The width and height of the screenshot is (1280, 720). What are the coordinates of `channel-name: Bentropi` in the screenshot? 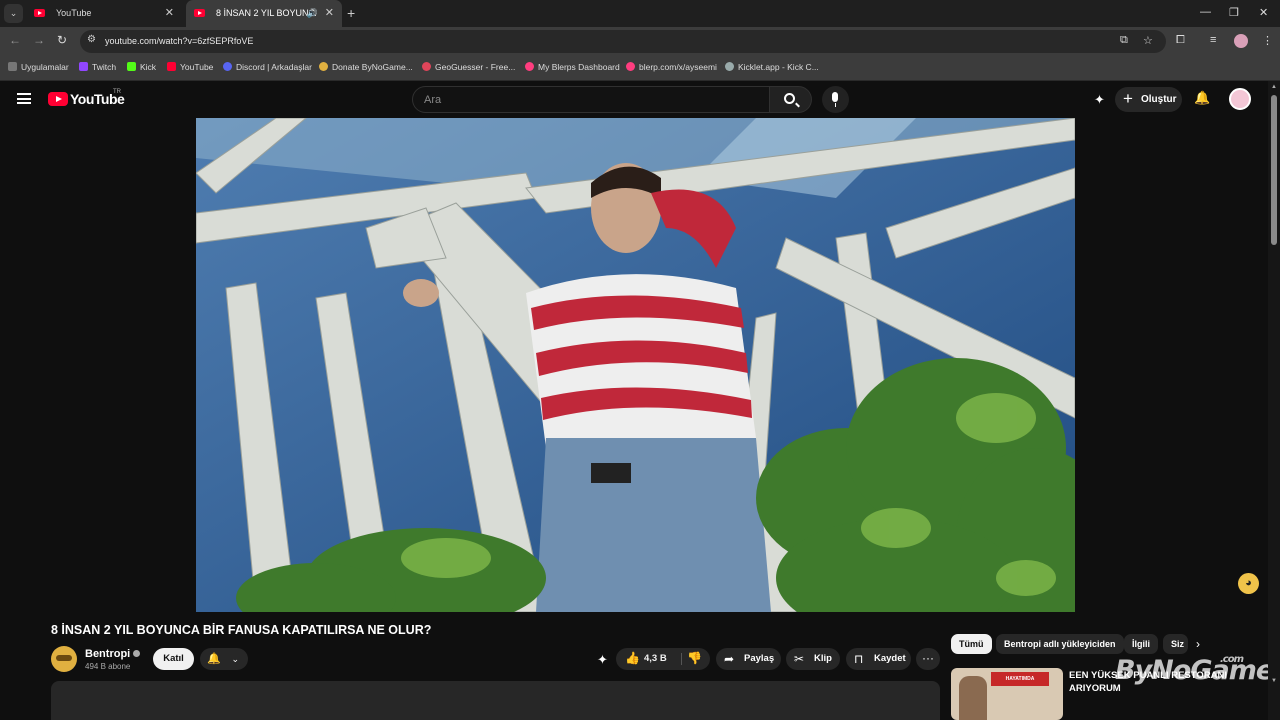 It's located at (113, 654).